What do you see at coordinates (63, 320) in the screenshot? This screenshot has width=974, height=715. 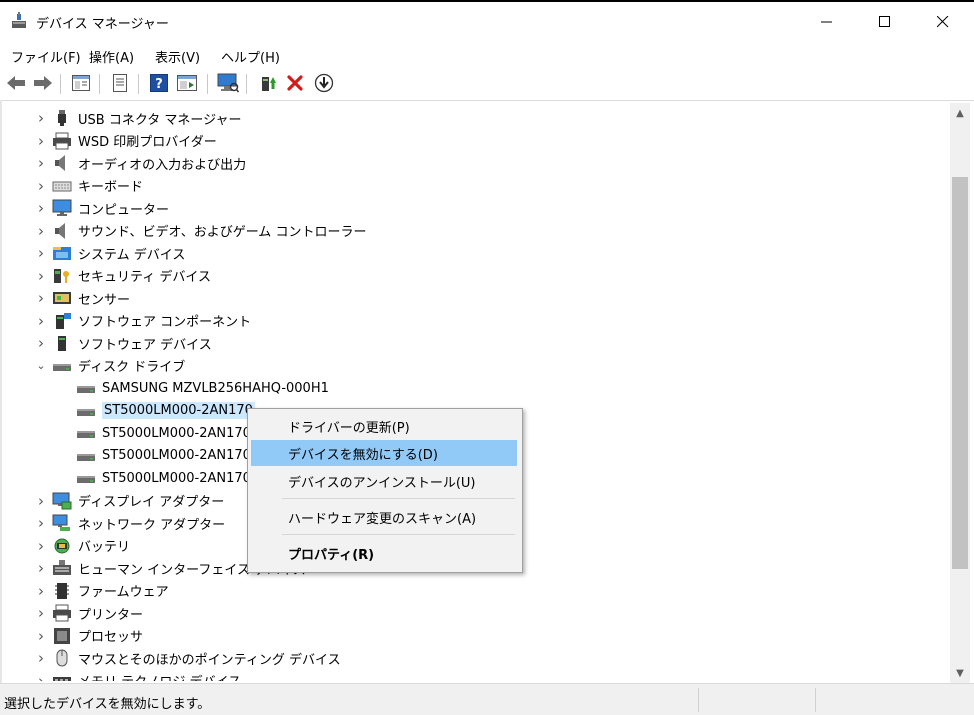 I see `software-component-icon` at bounding box center [63, 320].